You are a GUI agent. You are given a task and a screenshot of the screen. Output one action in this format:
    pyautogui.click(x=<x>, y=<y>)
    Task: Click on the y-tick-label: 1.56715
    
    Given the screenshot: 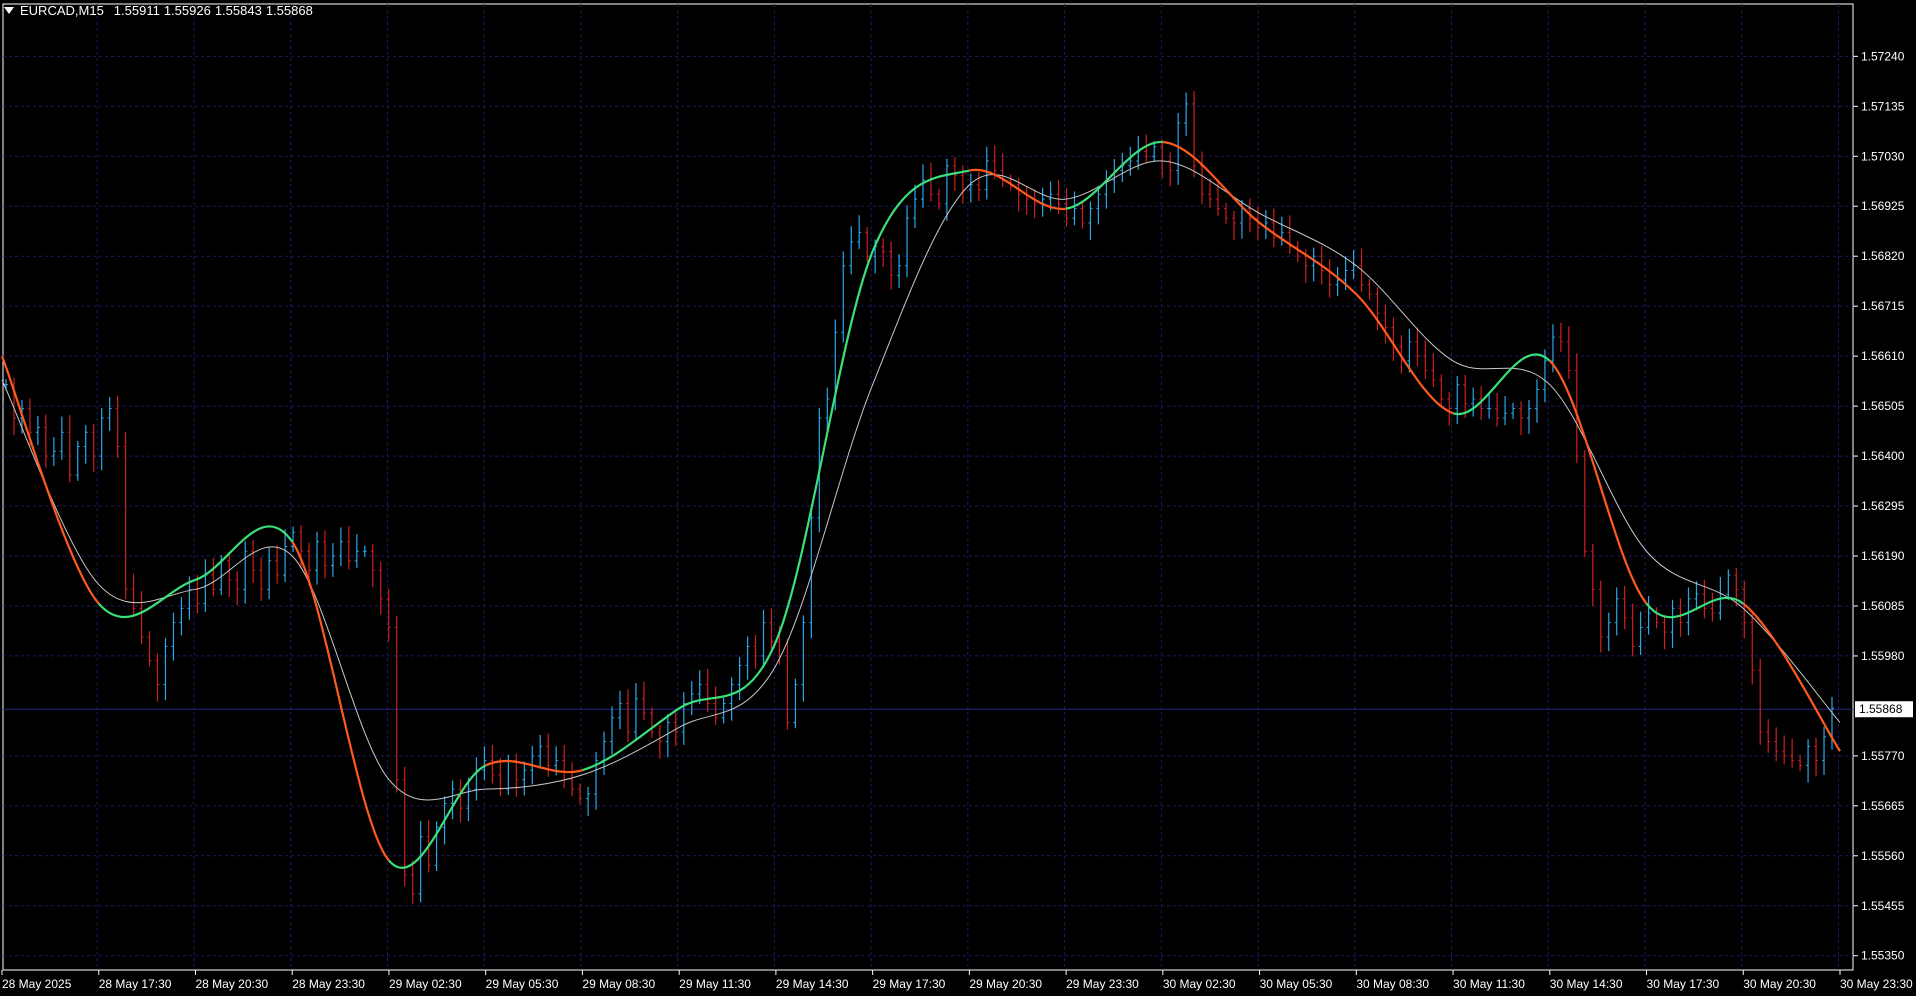 What is the action you would take?
    pyautogui.click(x=1883, y=306)
    